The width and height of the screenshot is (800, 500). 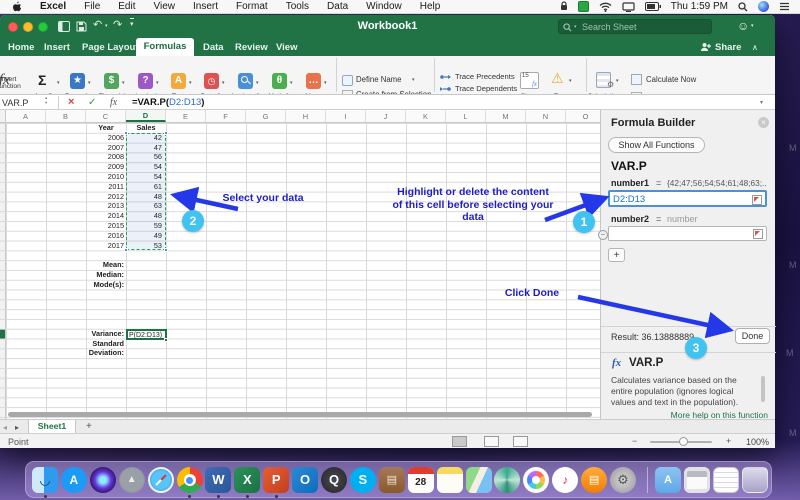 What do you see at coordinates (696, 480) in the screenshot?
I see `dock-recent-window-icon` at bounding box center [696, 480].